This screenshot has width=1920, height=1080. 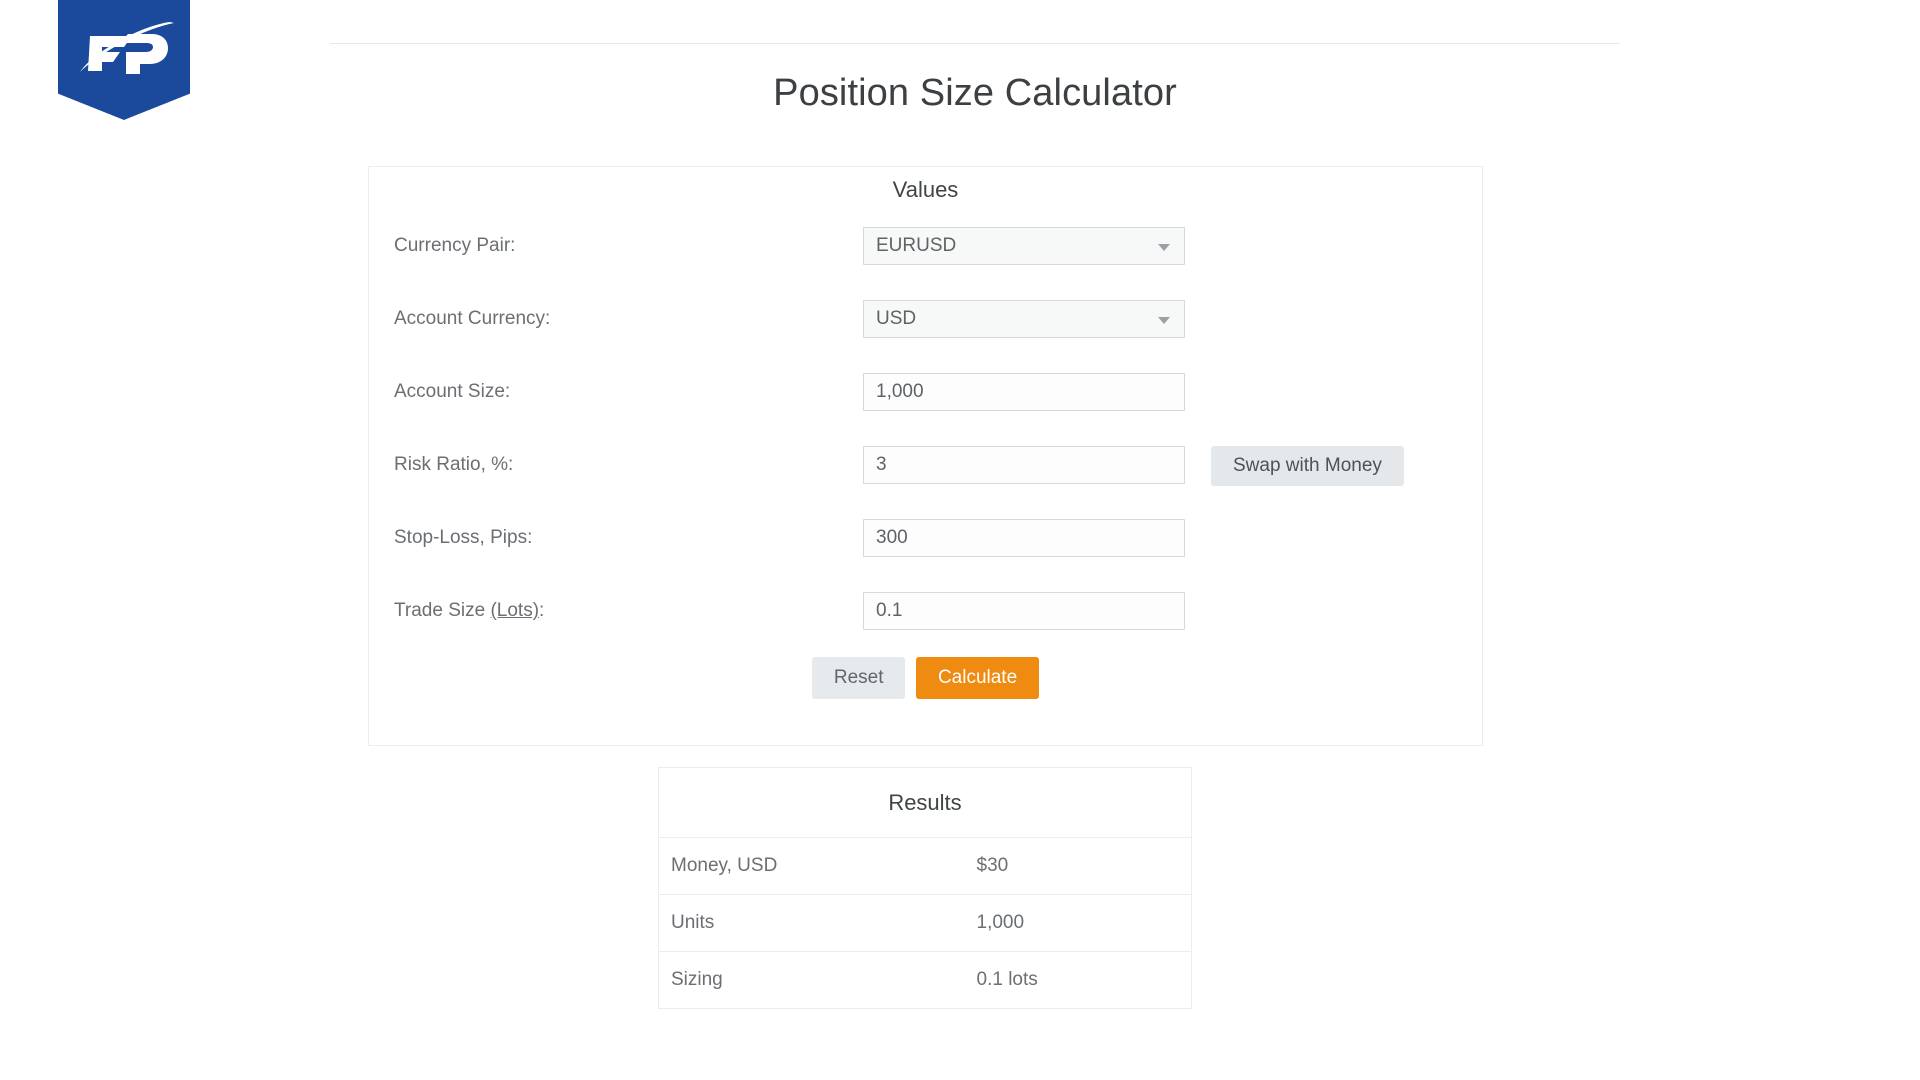 I want to click on form-row-currency-pair: Currency Pair: EURUSD, so click(x=925, y=246).